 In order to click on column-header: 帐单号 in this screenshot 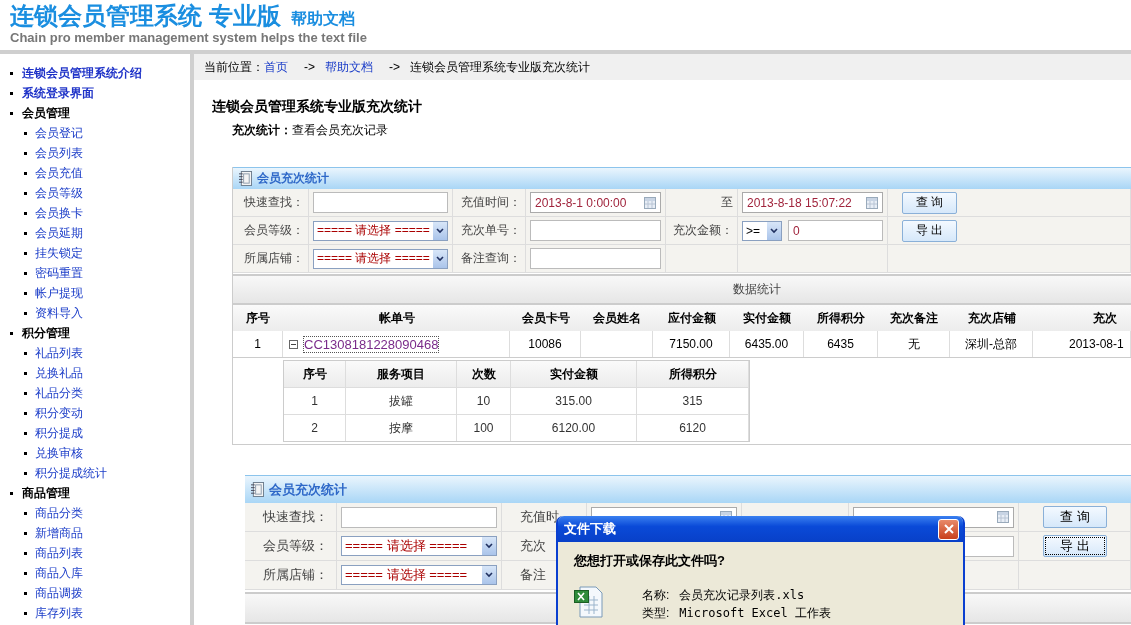, I will do `click(396, 318)`.